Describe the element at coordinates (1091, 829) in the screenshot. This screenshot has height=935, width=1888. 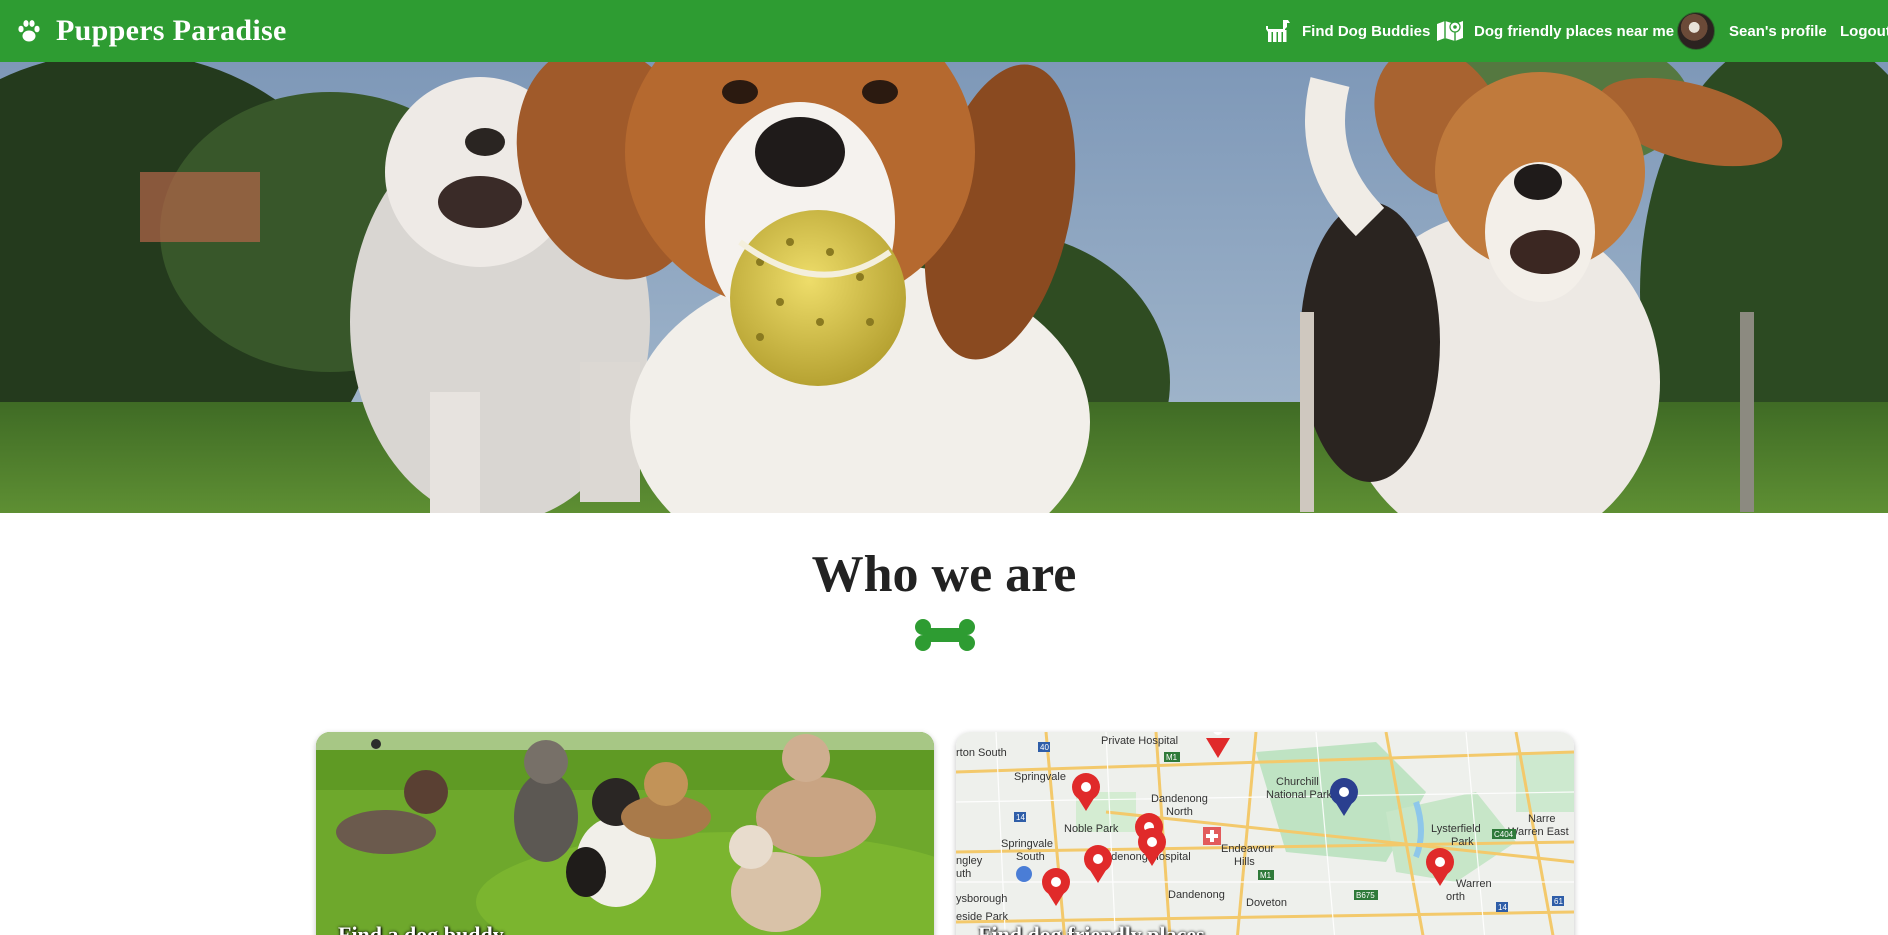
I see `map-label-noble-park: Noble Park` at that location.